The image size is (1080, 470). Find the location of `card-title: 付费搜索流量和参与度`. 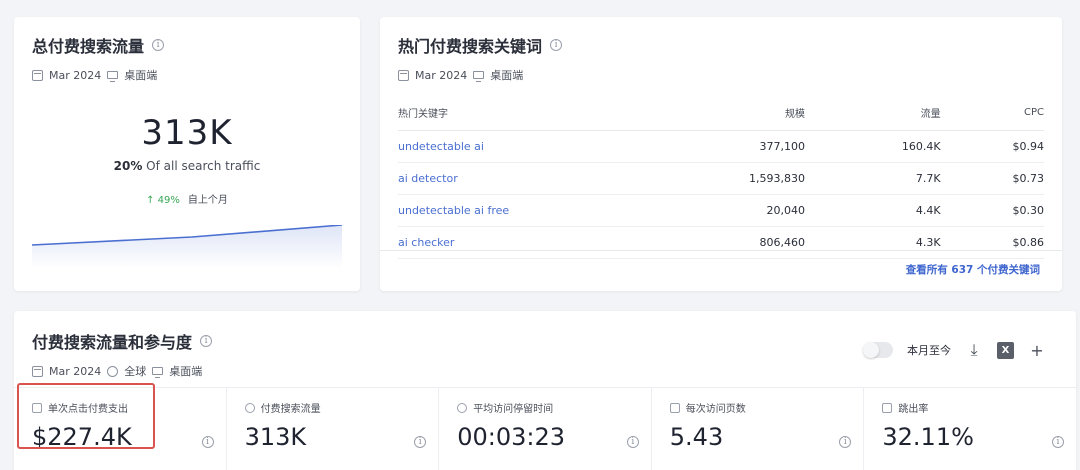

card-title: 付费搜索流量和参与度 is located at coordinates (112, 342).